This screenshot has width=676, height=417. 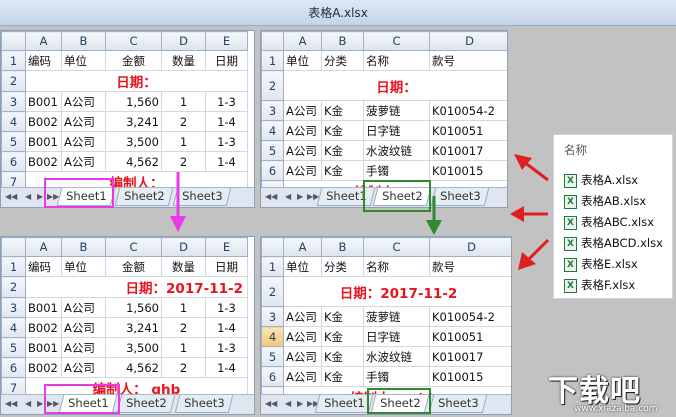 What do you see at coordinates (610, 390) in the screenshot?
I see `watermark-logo: 下载吧 www.xiazaiba.com` at bounding box center [610, 390].